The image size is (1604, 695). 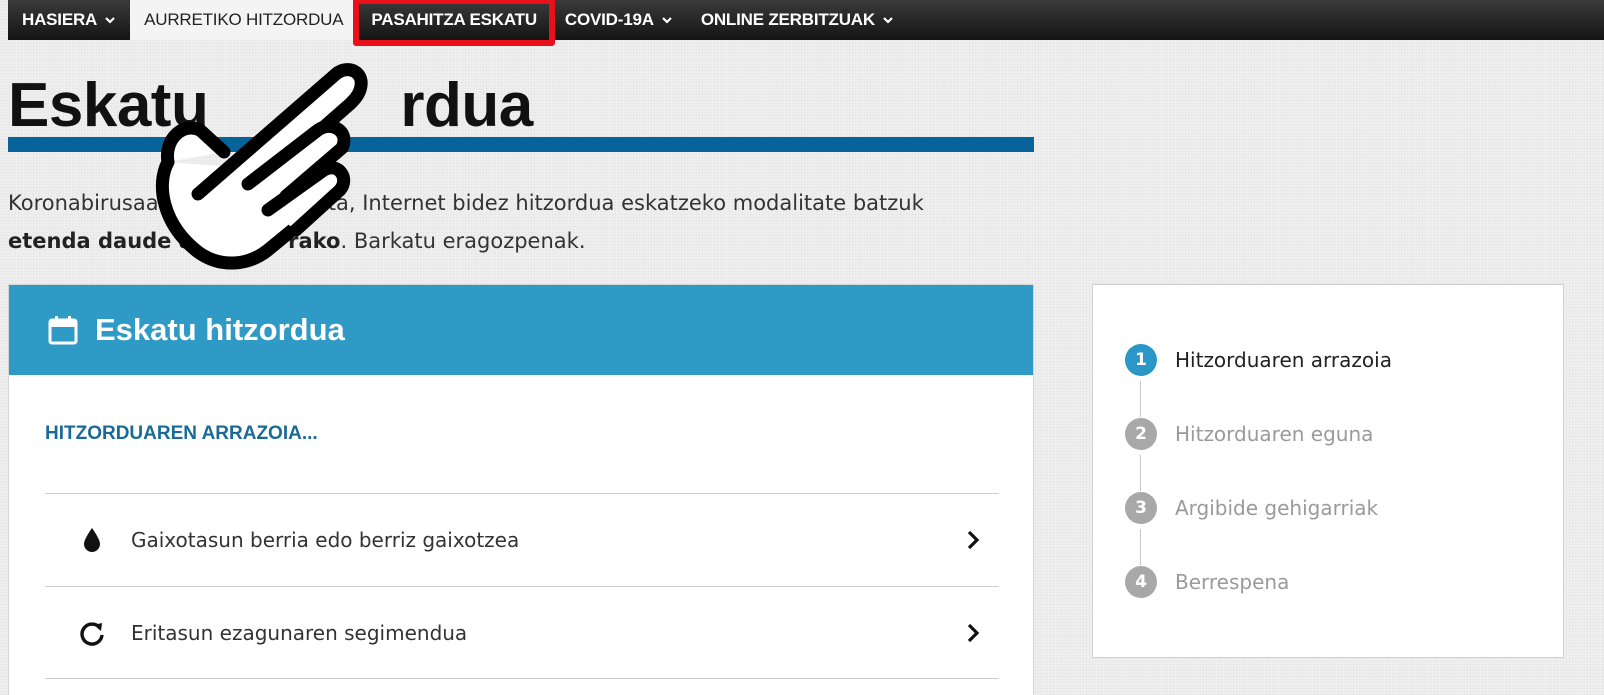 I want to click on step-extra-info: 3 Argibide gehigarriak, so click(x=1258, y=528).